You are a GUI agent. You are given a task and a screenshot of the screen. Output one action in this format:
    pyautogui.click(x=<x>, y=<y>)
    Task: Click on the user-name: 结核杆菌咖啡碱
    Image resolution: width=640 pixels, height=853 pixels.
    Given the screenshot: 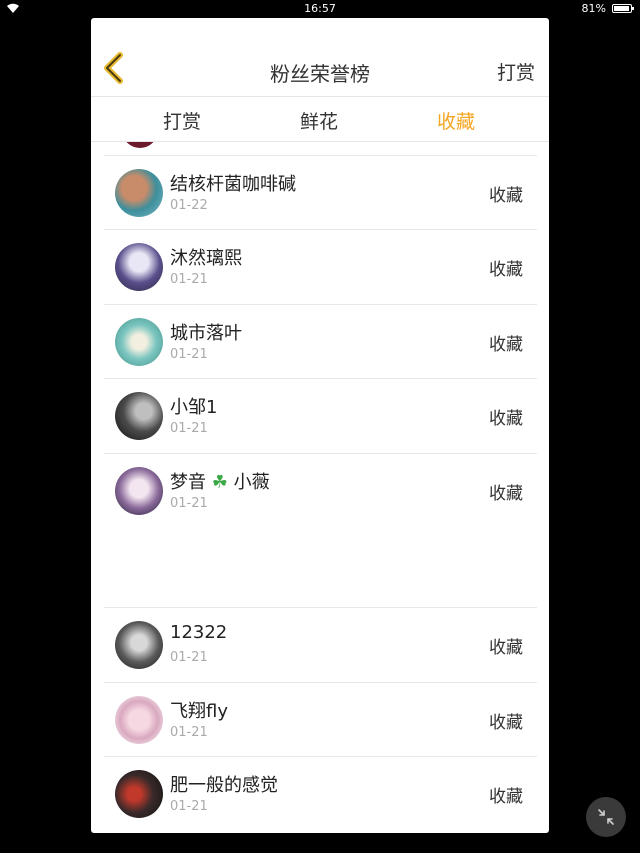 What is the action you would take?
    pyautogui.click(x=233, y=184)
    